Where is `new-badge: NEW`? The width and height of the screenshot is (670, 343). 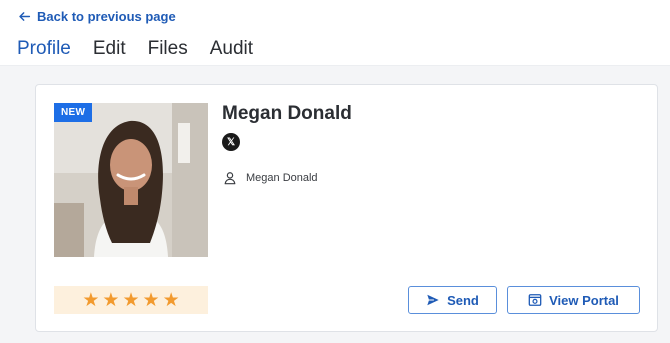
new-badge: NEW is located at coordinates (73, 112).